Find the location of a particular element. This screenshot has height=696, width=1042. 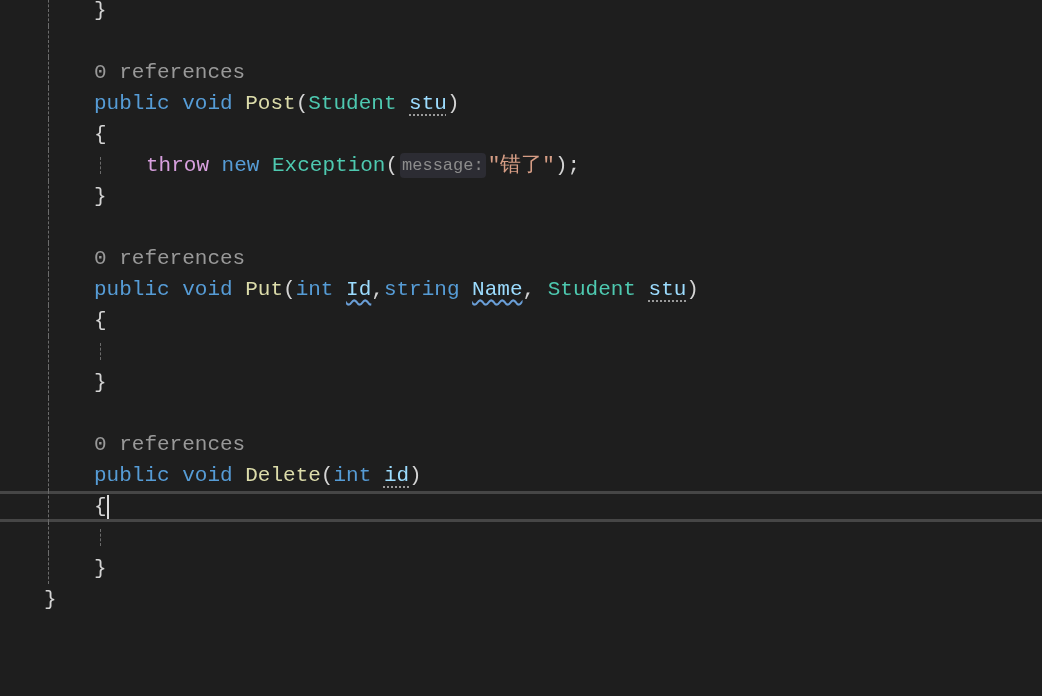

method-name: Delete is located at coordinates (283, 475).